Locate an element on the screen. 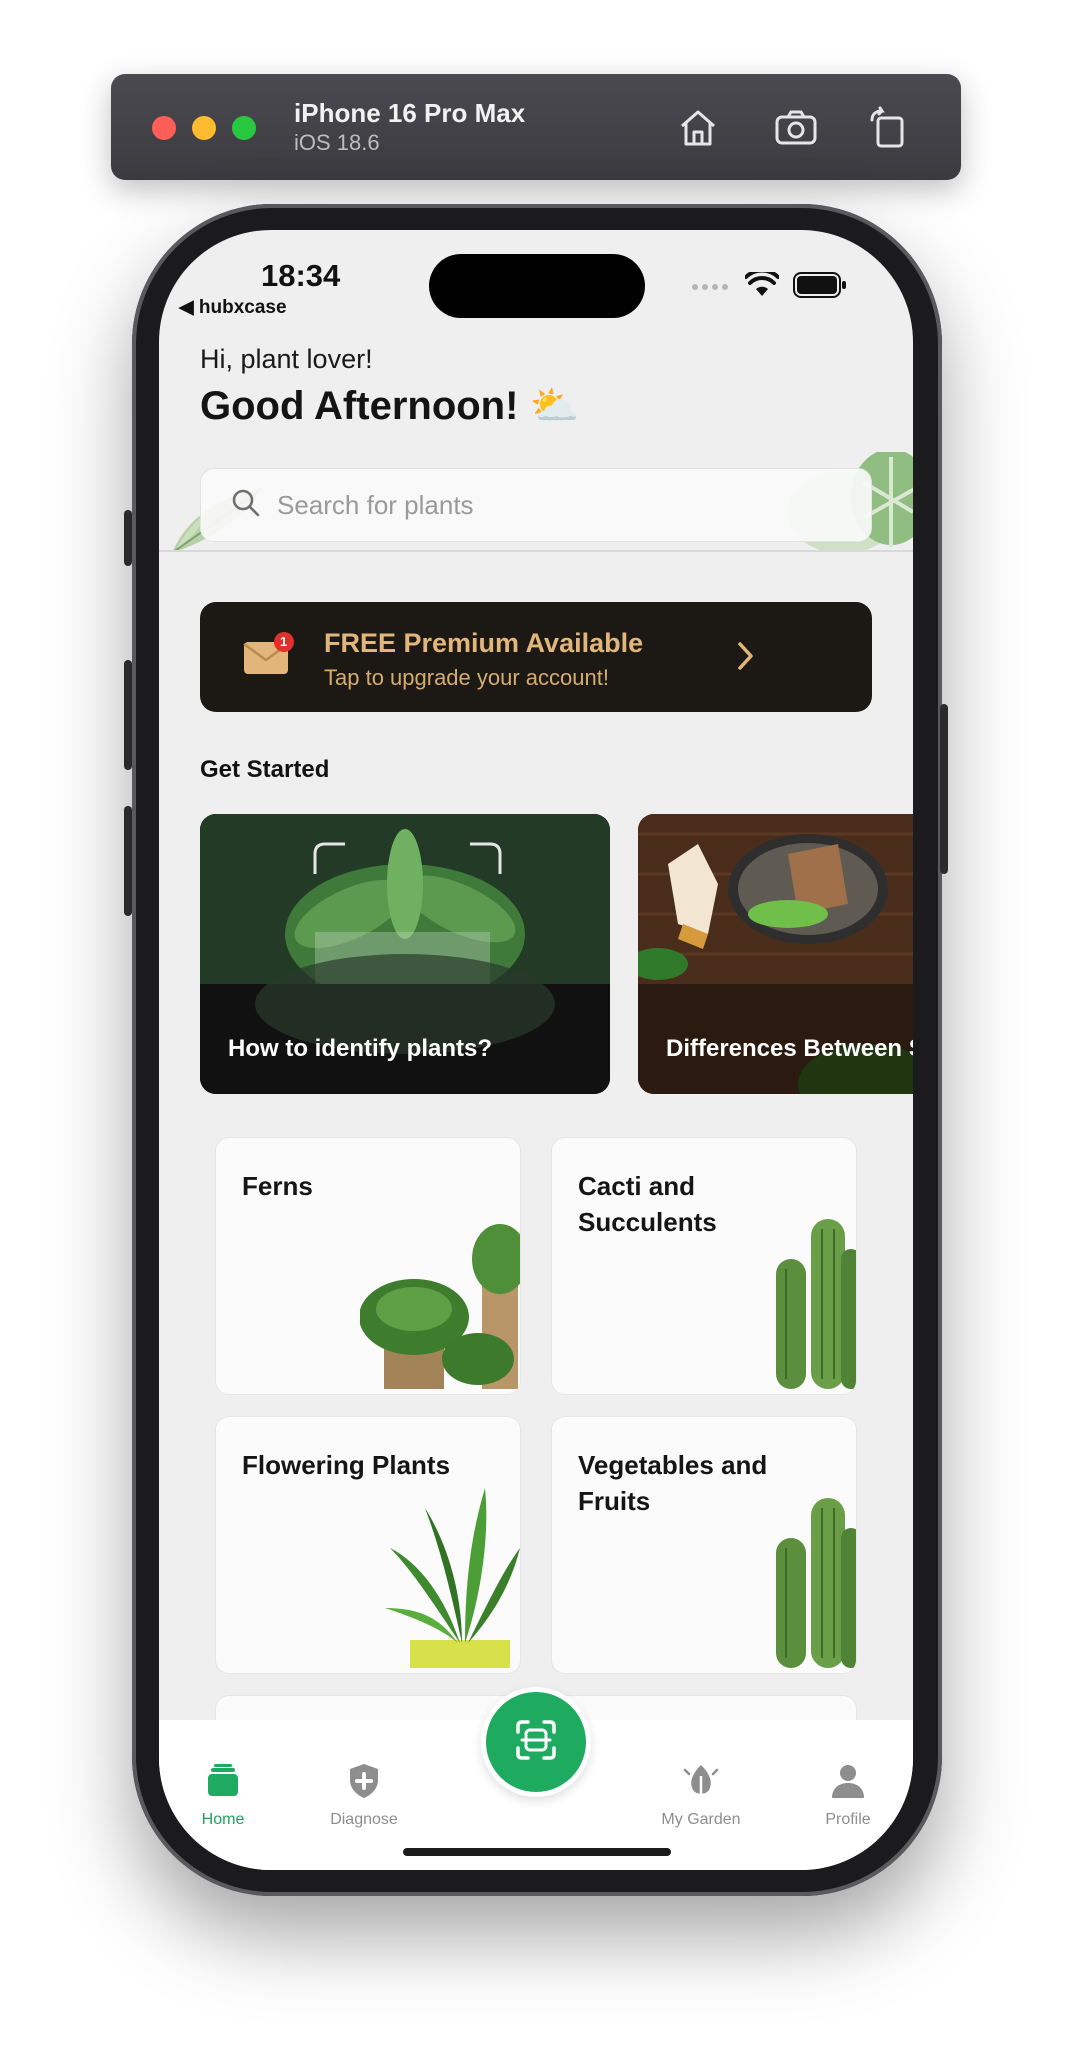 The height and width of the screenshot is (2048, 1072). simulator-device-name: iPhone 16 Pro Max is located at coordinates (410, 113).